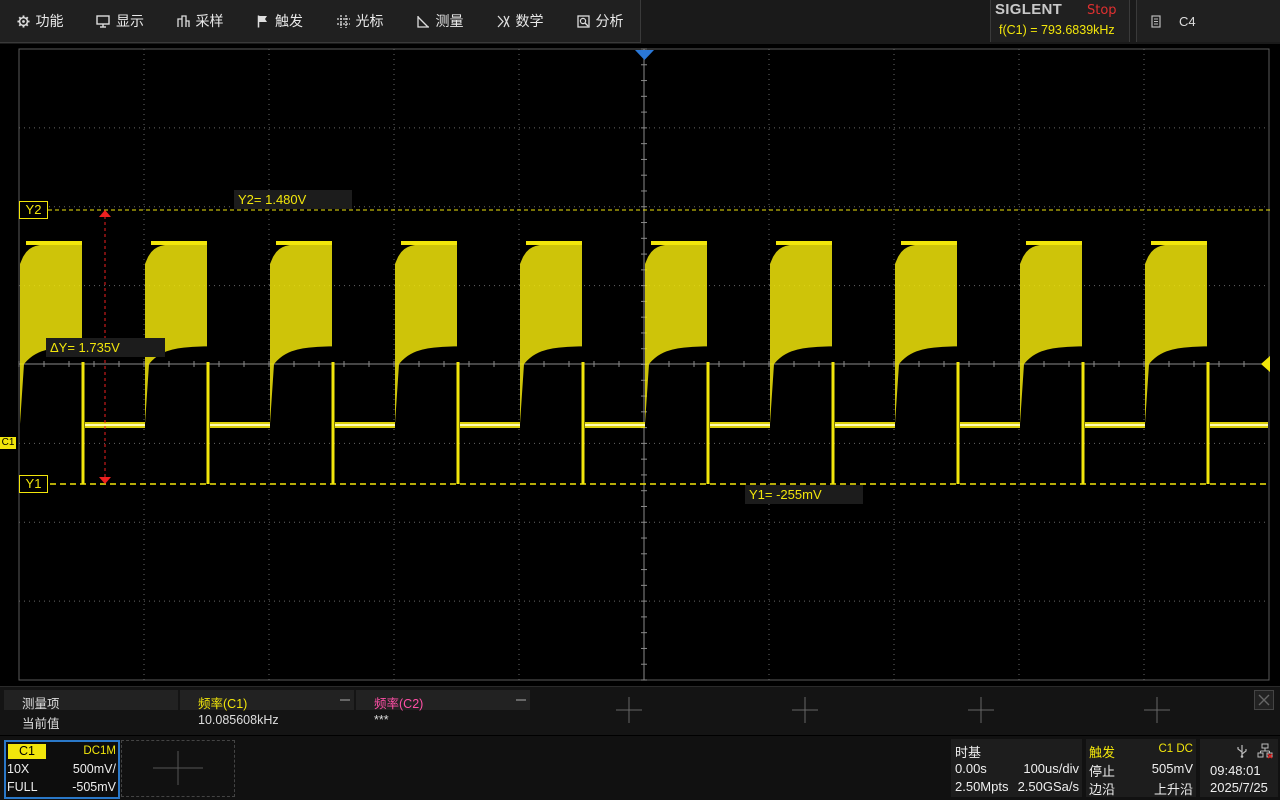  I want to click on run-state: Stop, so click(1102, 10).